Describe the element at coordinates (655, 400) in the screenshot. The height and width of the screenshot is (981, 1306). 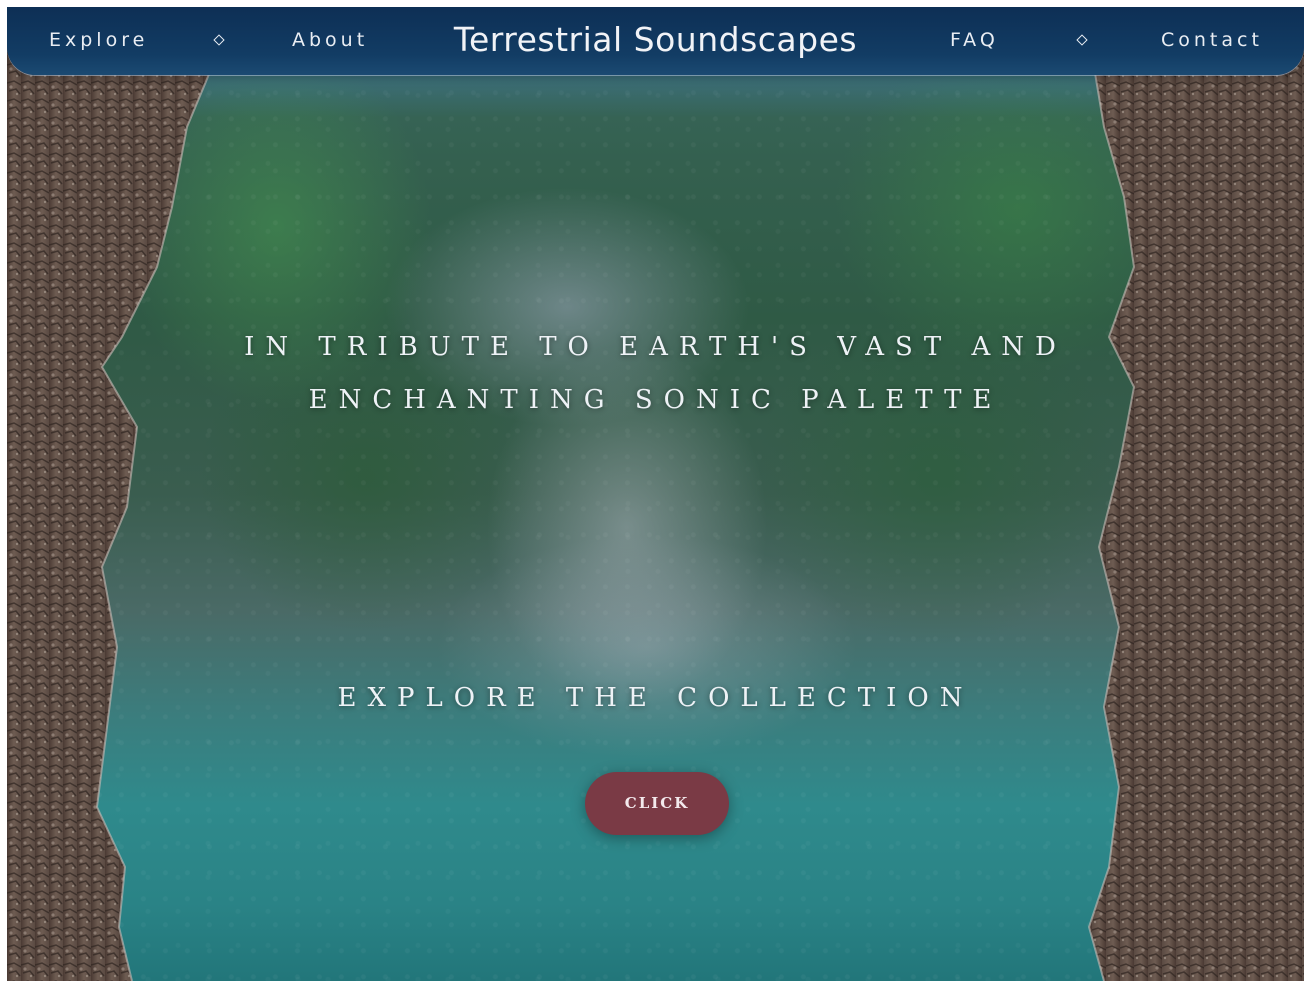
I see `hero-tagline-line-2: ENCHANTING SONIC PALETTE` at that location.